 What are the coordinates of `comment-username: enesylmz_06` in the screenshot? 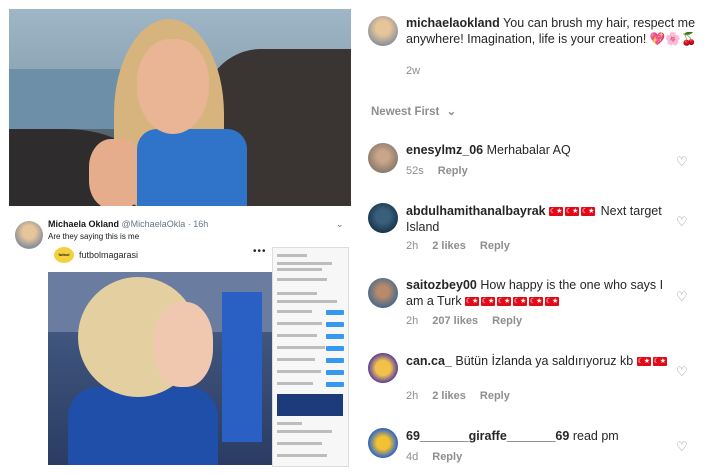 It's located at (444, 150).